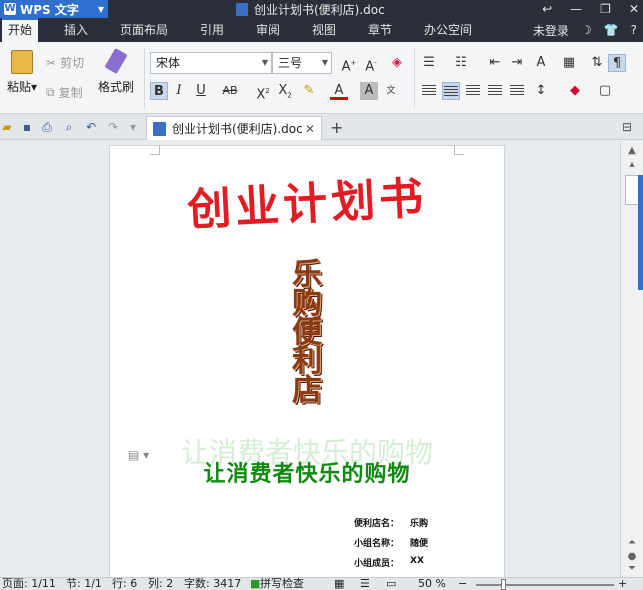 The height and width of the screenshot is (590, 643). What do you see at coordinates (268, 30) in the screenshot?
I see `tab-review: 审阅` at bounding box center [268, 30].